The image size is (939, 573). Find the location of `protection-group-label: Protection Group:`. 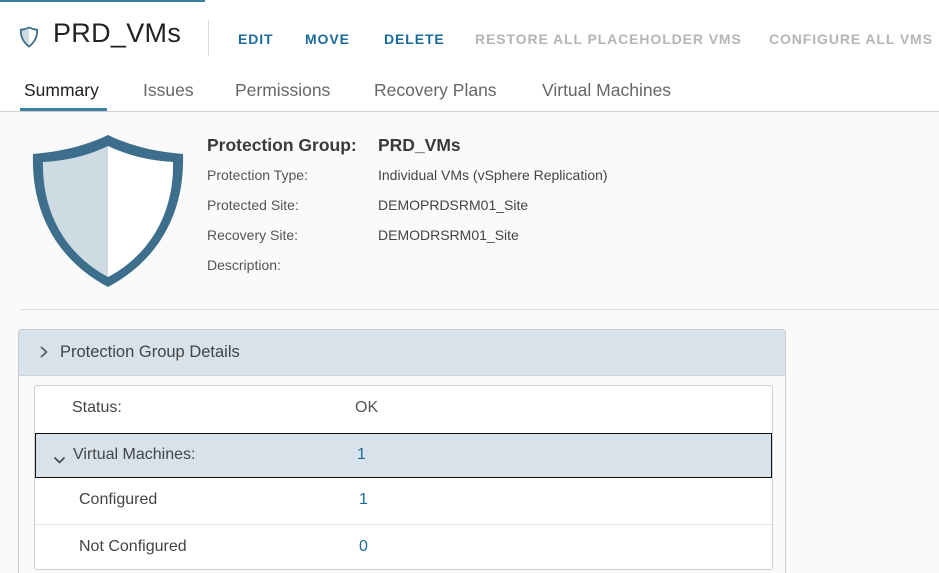

protection-group-label: Protection Group: is located at coordinates (282, 145).